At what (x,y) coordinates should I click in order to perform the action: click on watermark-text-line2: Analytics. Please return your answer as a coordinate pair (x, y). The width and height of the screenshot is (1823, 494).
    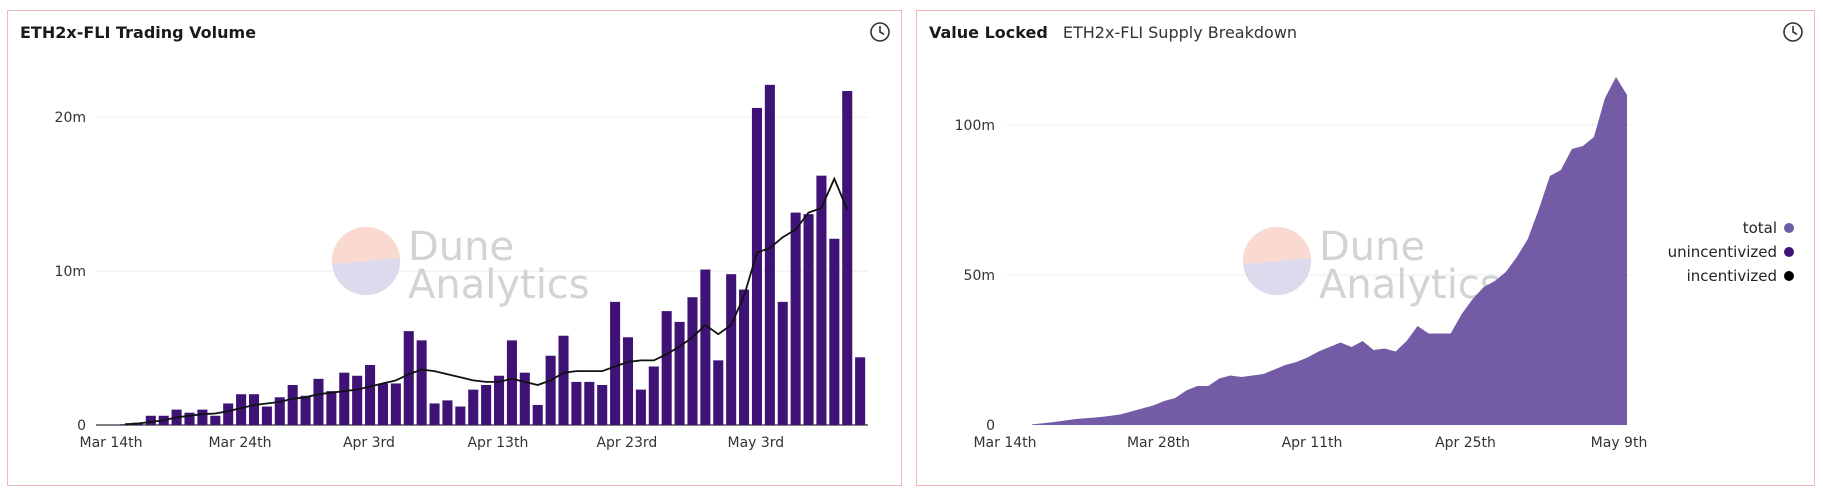
    Looking at the image, I should click on (499, 285).